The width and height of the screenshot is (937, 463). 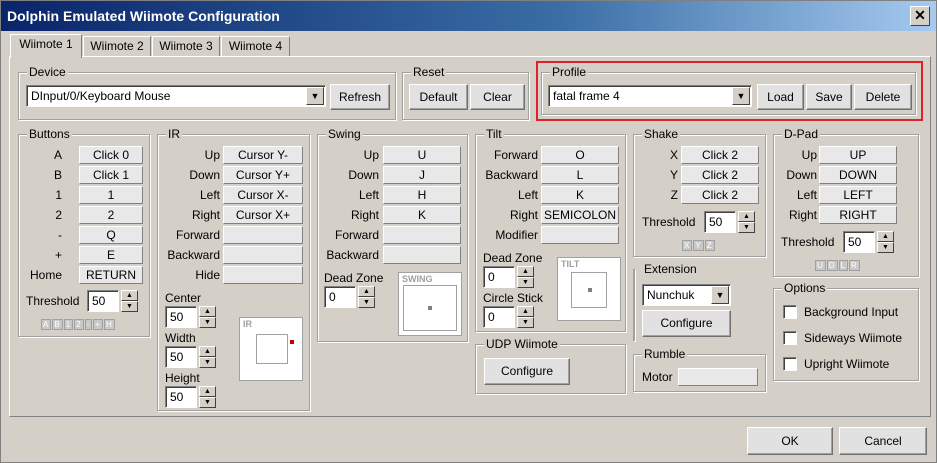 What do you see at coordinates (686, 295) in the screenshot?
I see `extension-select: Nunchuk ▼` at bounding box center [686, 295].